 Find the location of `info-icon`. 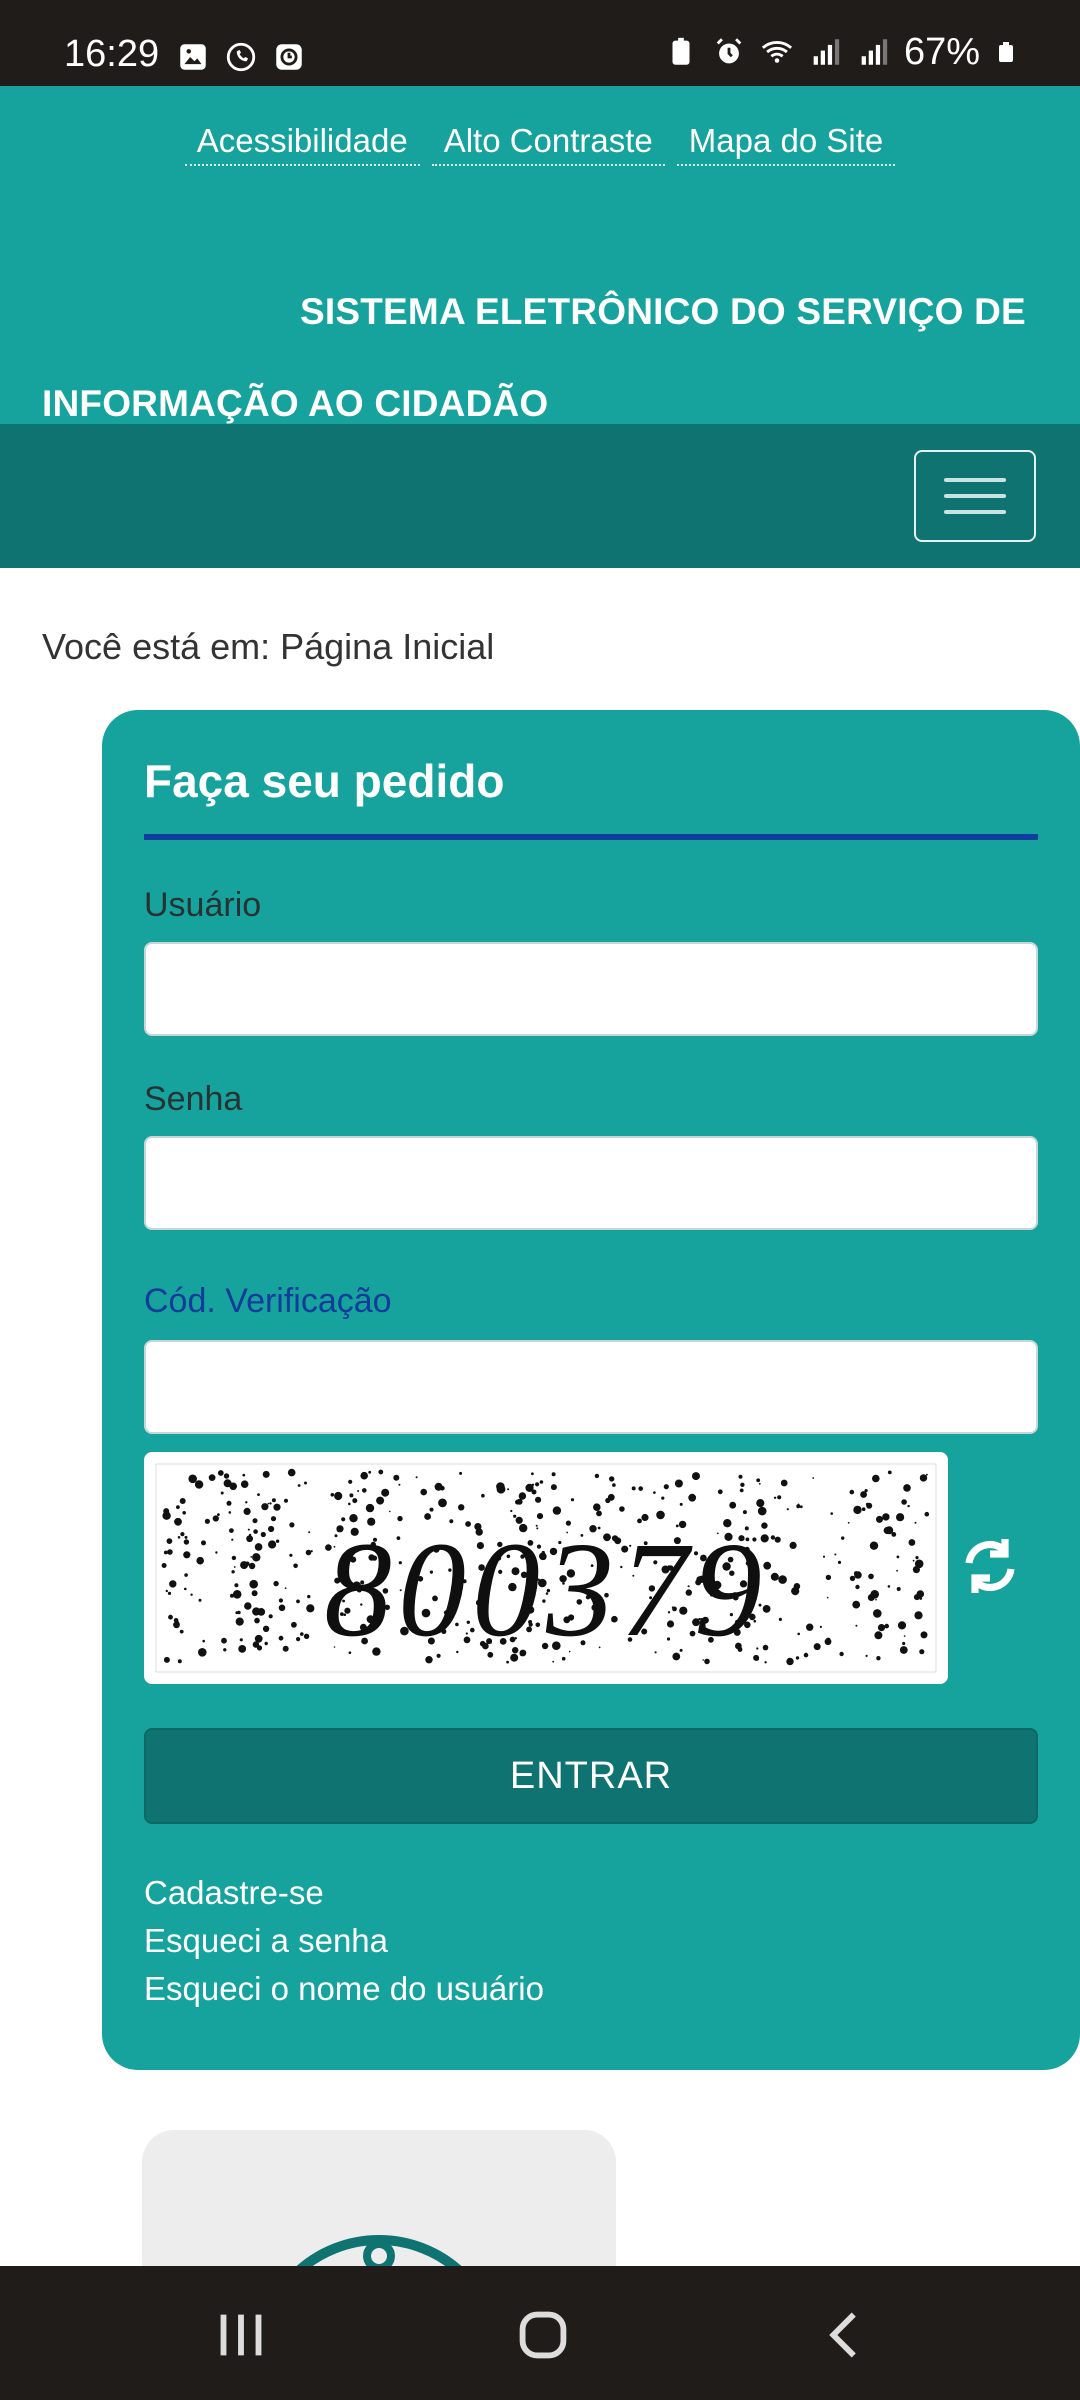

info-icon is located at coordinates (379, 2252).